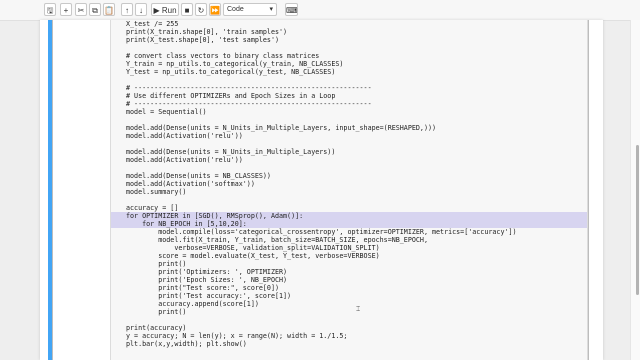  What do you see at coordinates (95, 9) in the screenshot?
I see `copy-icon: ⧉` at bounding box center [95, 9].